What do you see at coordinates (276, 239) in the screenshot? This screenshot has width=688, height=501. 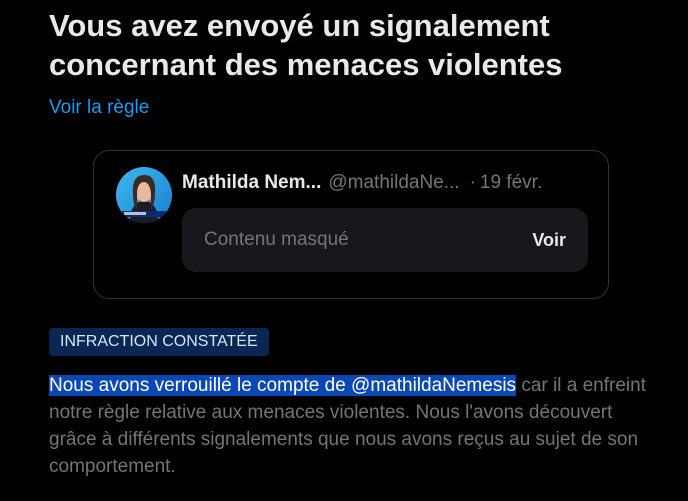 I see `hidden-content-label: Contenu masqué` at bounding box center [276, 239].